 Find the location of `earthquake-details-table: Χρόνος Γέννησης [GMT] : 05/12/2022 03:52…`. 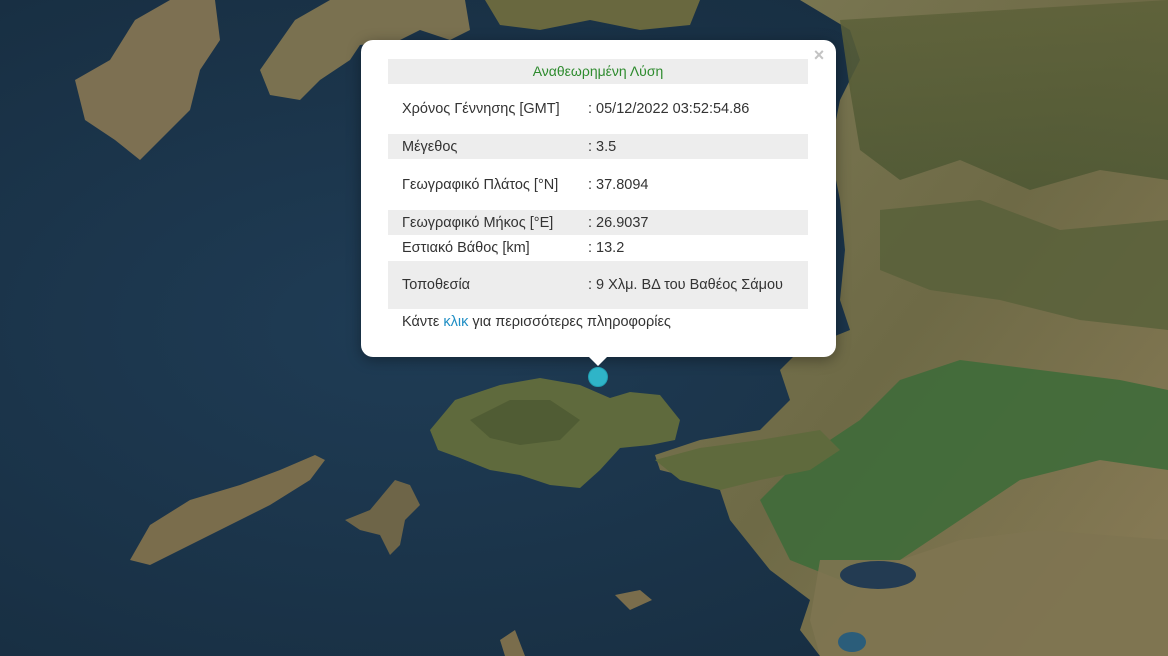

earthquake-details-table: Χρόνος Γέννησης [GMT] : 05/12/2022 03:52… is located at coordinates (598, 196).